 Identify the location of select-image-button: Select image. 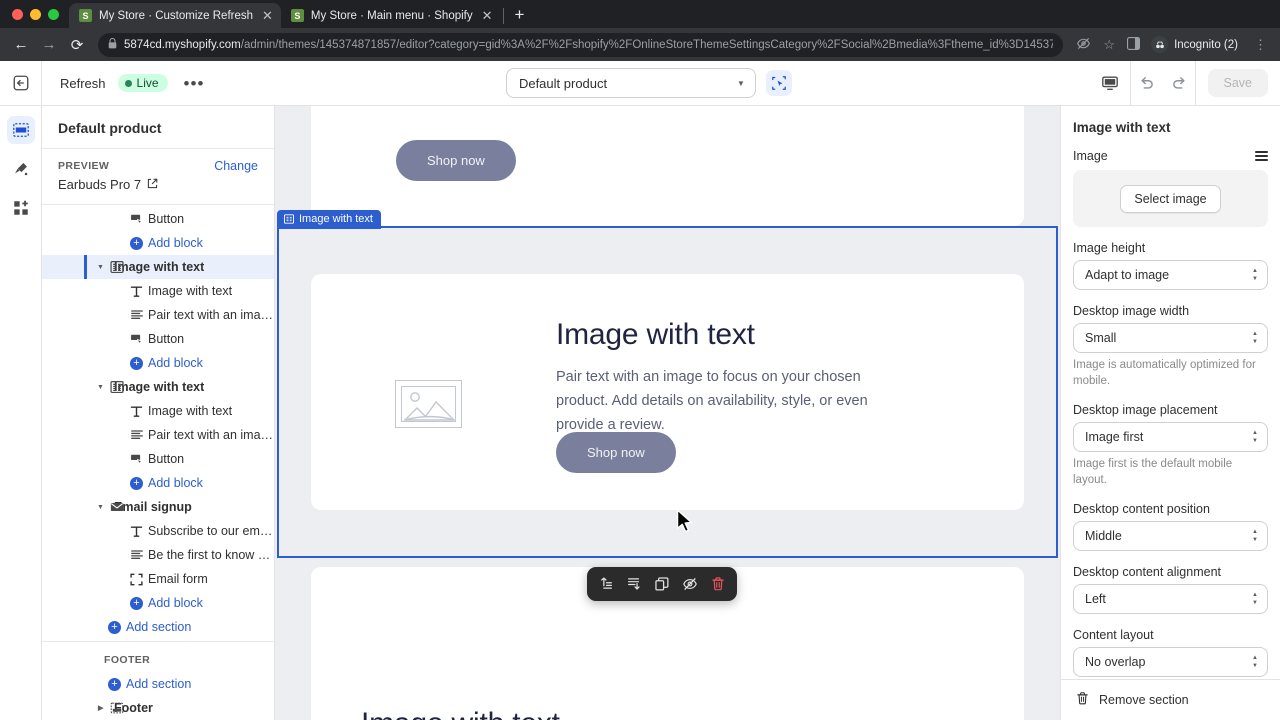
(1170, 198).